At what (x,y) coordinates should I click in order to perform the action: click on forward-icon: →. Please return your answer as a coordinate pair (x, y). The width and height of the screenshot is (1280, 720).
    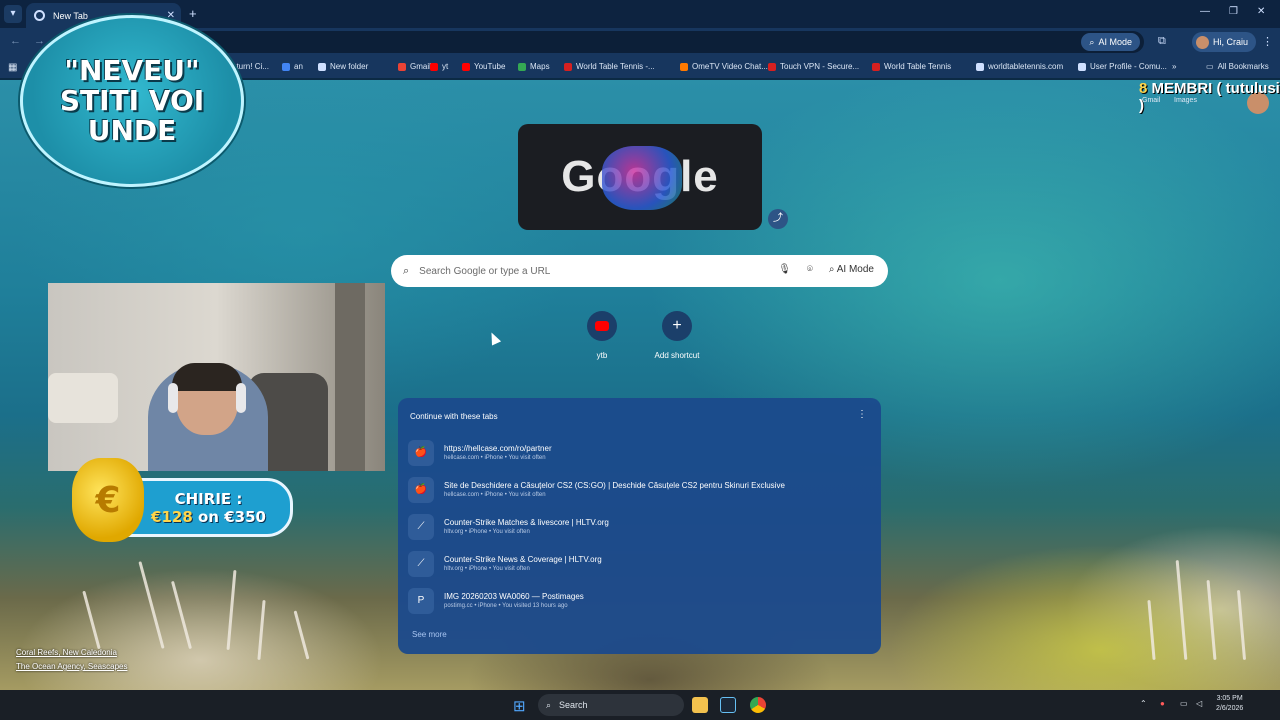
    Looking at the image, I should click on (39, 41).